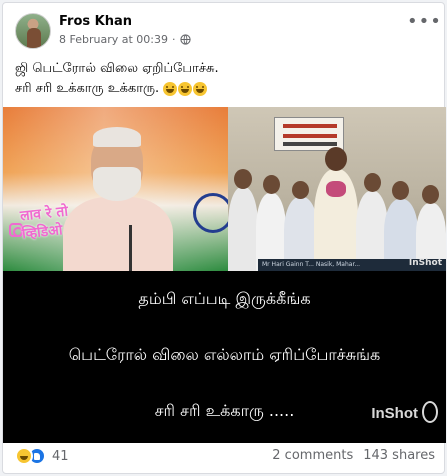 The height and width of the screenshot is (476, 447). What do you see at coordinates (225, 457) in the screenshot?
I see `post-footer: 41 2 comments 143 shares` at bounding box center [225, 457].